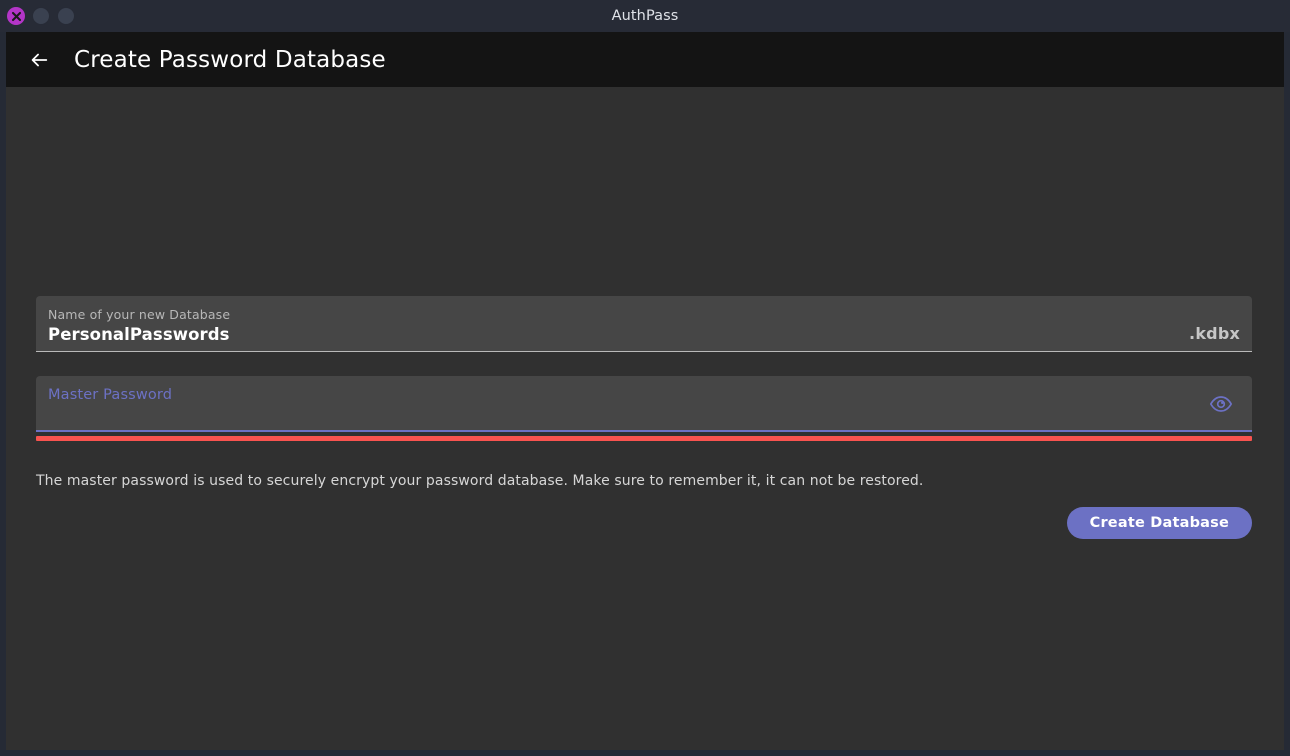 The height and width of the screenshot is (756, 1290). I want to click on title-bar: AuthPass, so click(645, 16).